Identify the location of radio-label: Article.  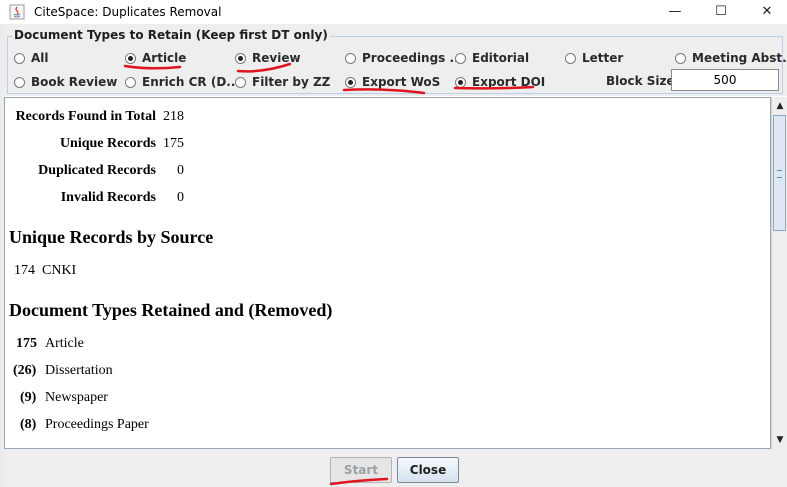
(164, 58).